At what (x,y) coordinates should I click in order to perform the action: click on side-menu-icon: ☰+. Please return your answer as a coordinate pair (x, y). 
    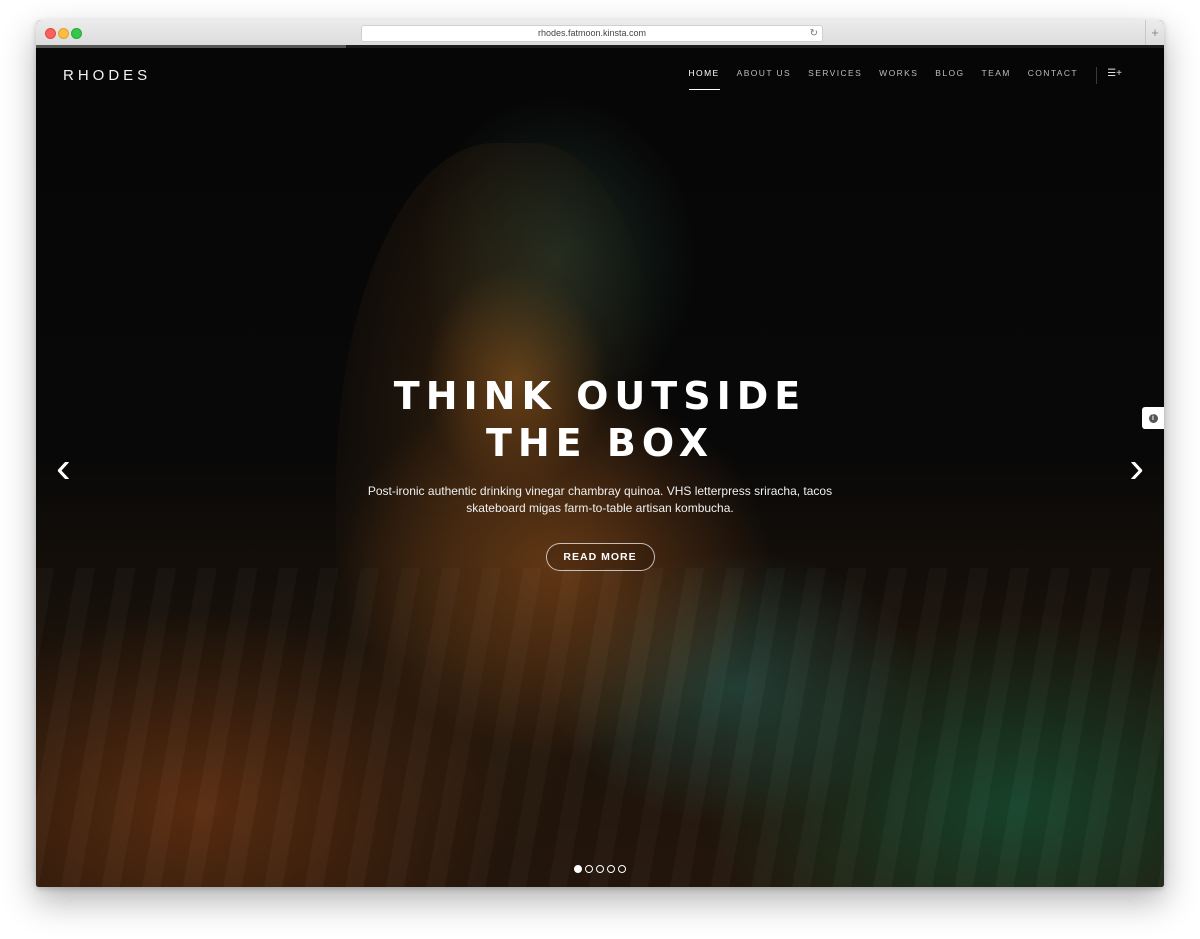
    Looking at the image, I should click on (1114, 73).